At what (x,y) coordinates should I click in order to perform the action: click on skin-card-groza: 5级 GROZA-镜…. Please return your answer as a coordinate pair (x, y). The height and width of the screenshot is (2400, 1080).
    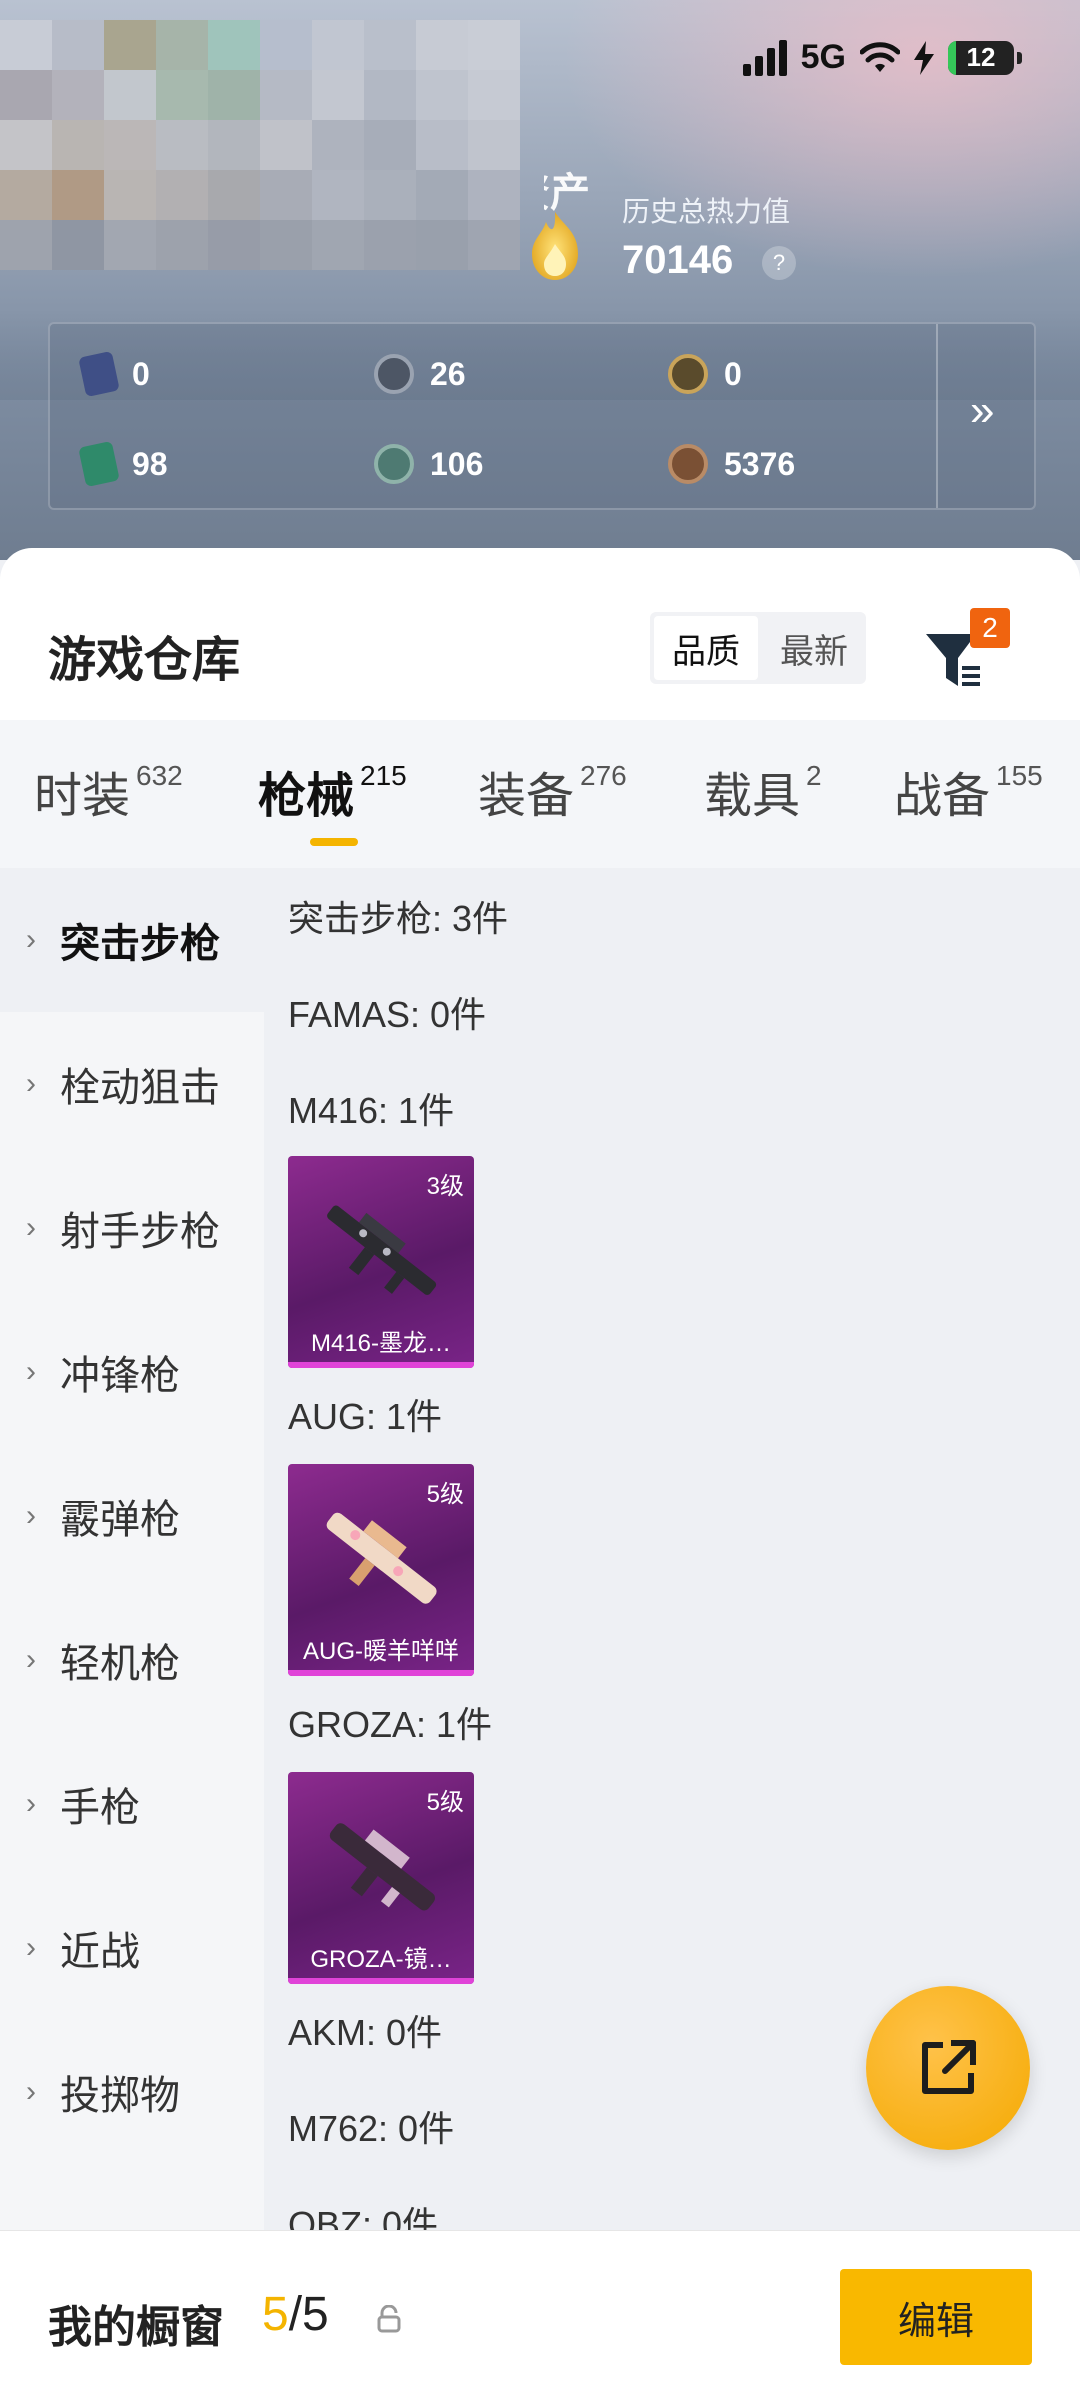
    Looking at the image, I should click on (381, 1878).